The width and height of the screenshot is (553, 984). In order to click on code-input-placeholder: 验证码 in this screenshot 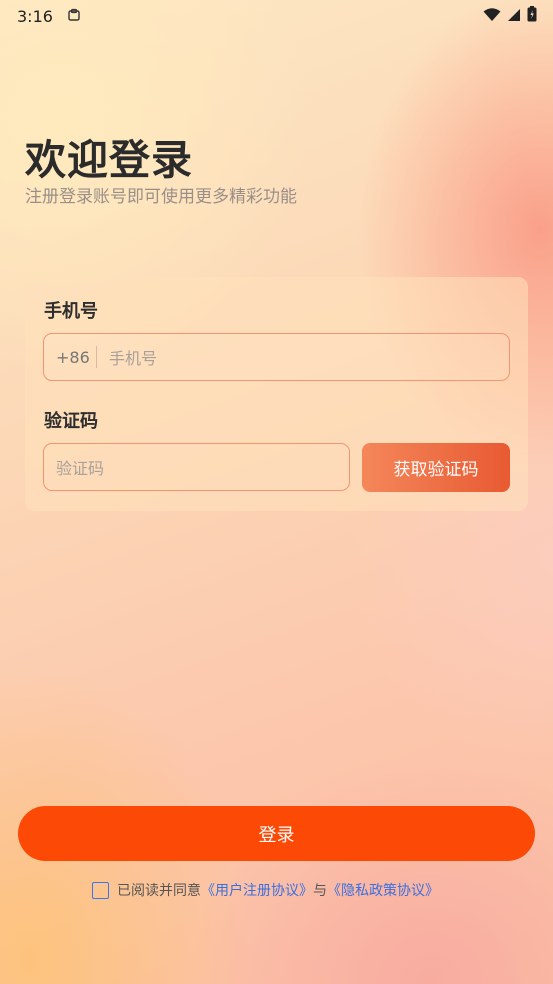, I will do `click(80, 467)`.